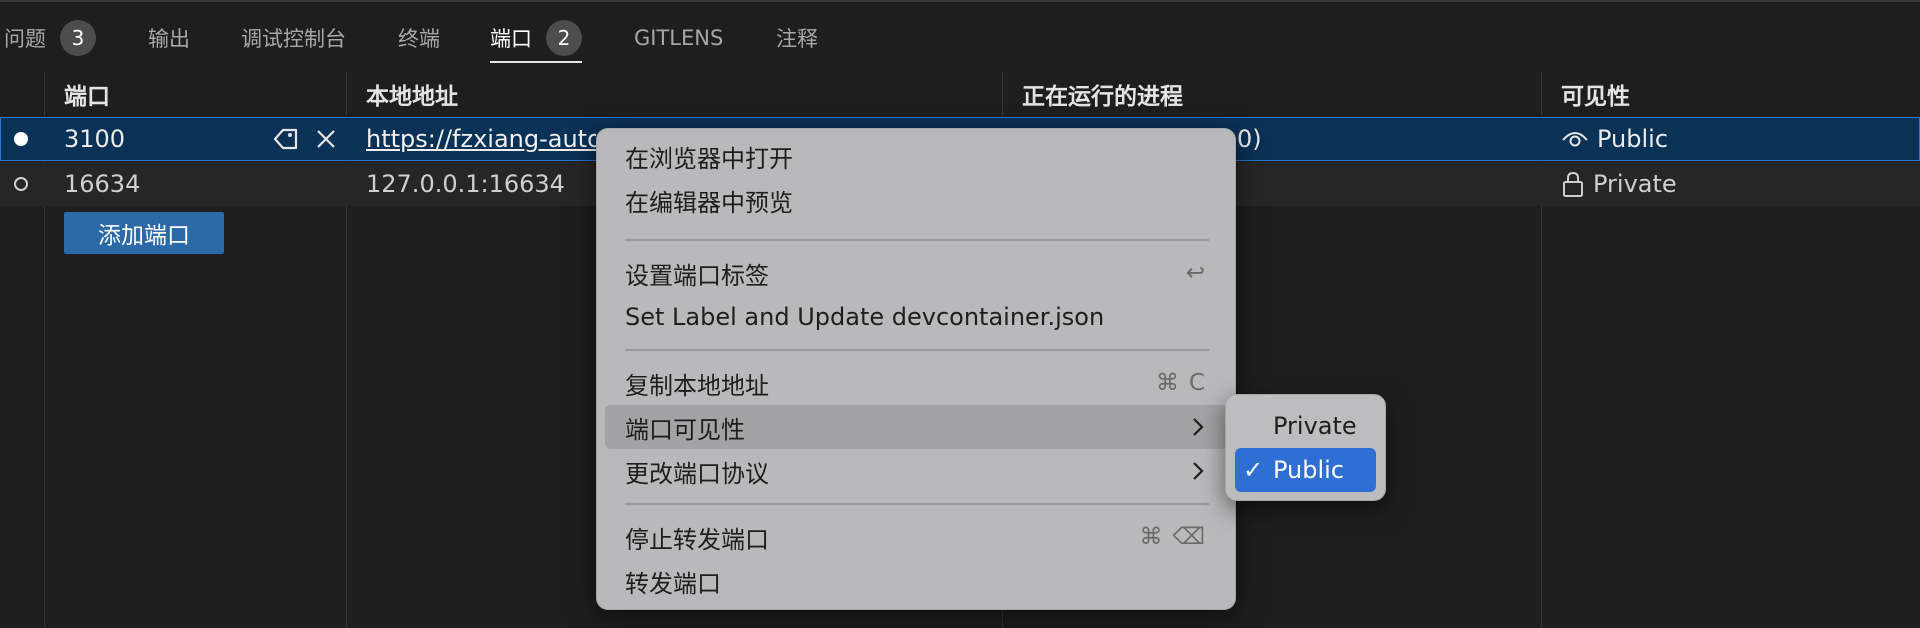 Image resolution: width=1920 pixels, height=628 pixels. I want to click on menu-item-label: 在编辑器中预览, so click(709, 202).